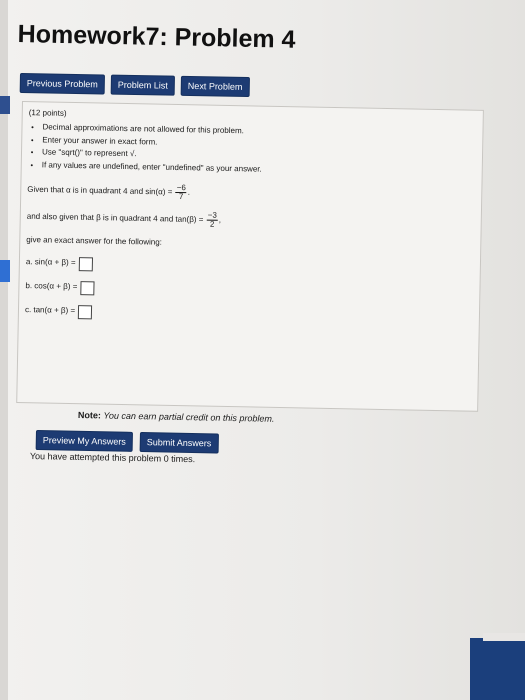 The width and height of the screenshot is (525, 700). I want to click on answer-row-c: c. tan(α + β) =, so click(248, 315).